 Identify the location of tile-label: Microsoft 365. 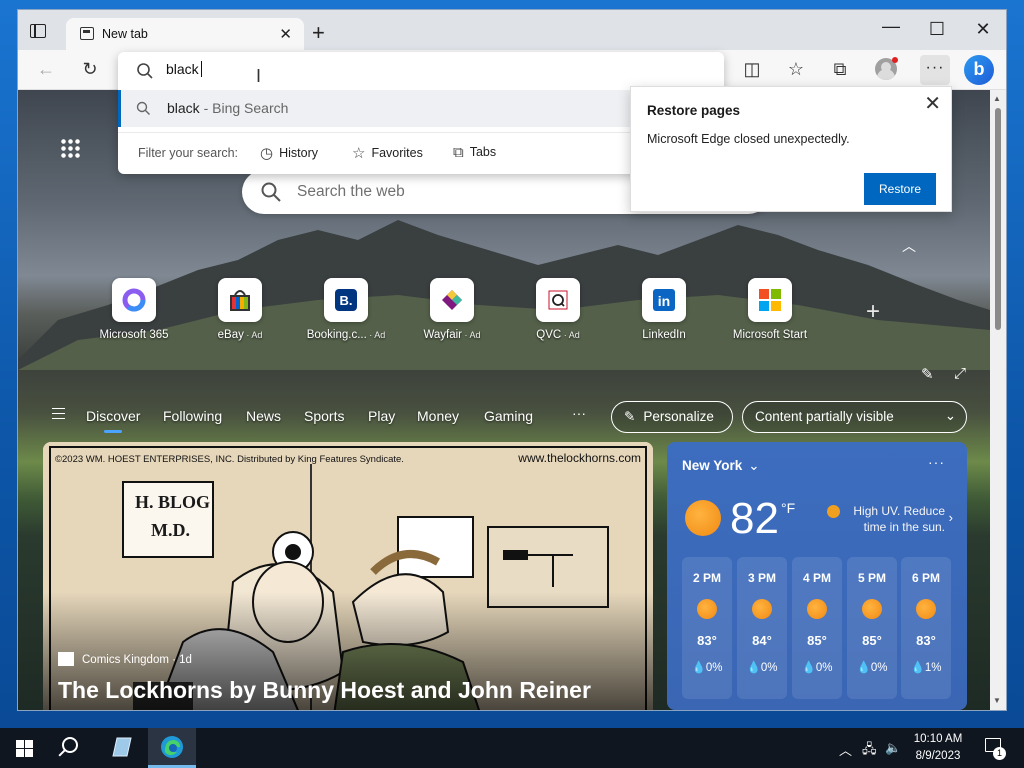
(134, 335).